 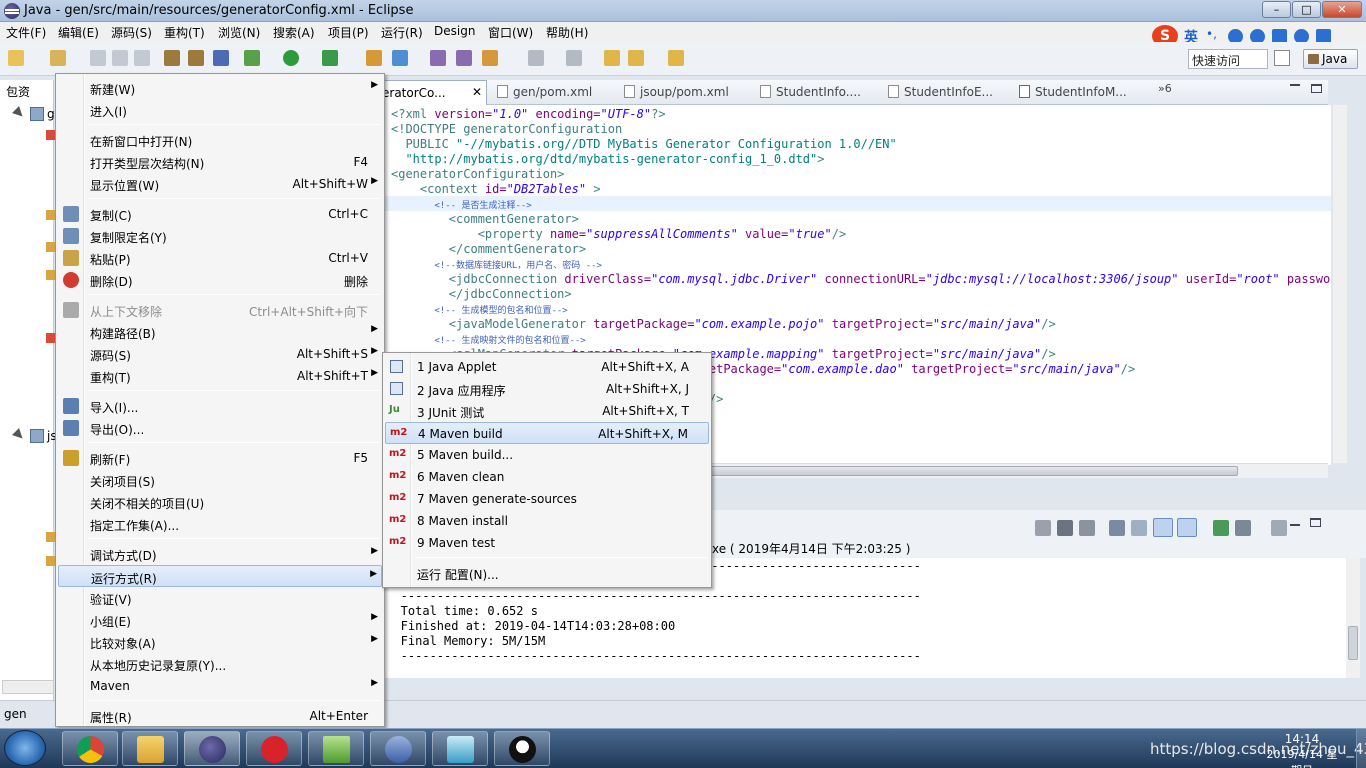 I want to click on context-menu-item: 删除(D) 删除, so click(x=220, y=280).